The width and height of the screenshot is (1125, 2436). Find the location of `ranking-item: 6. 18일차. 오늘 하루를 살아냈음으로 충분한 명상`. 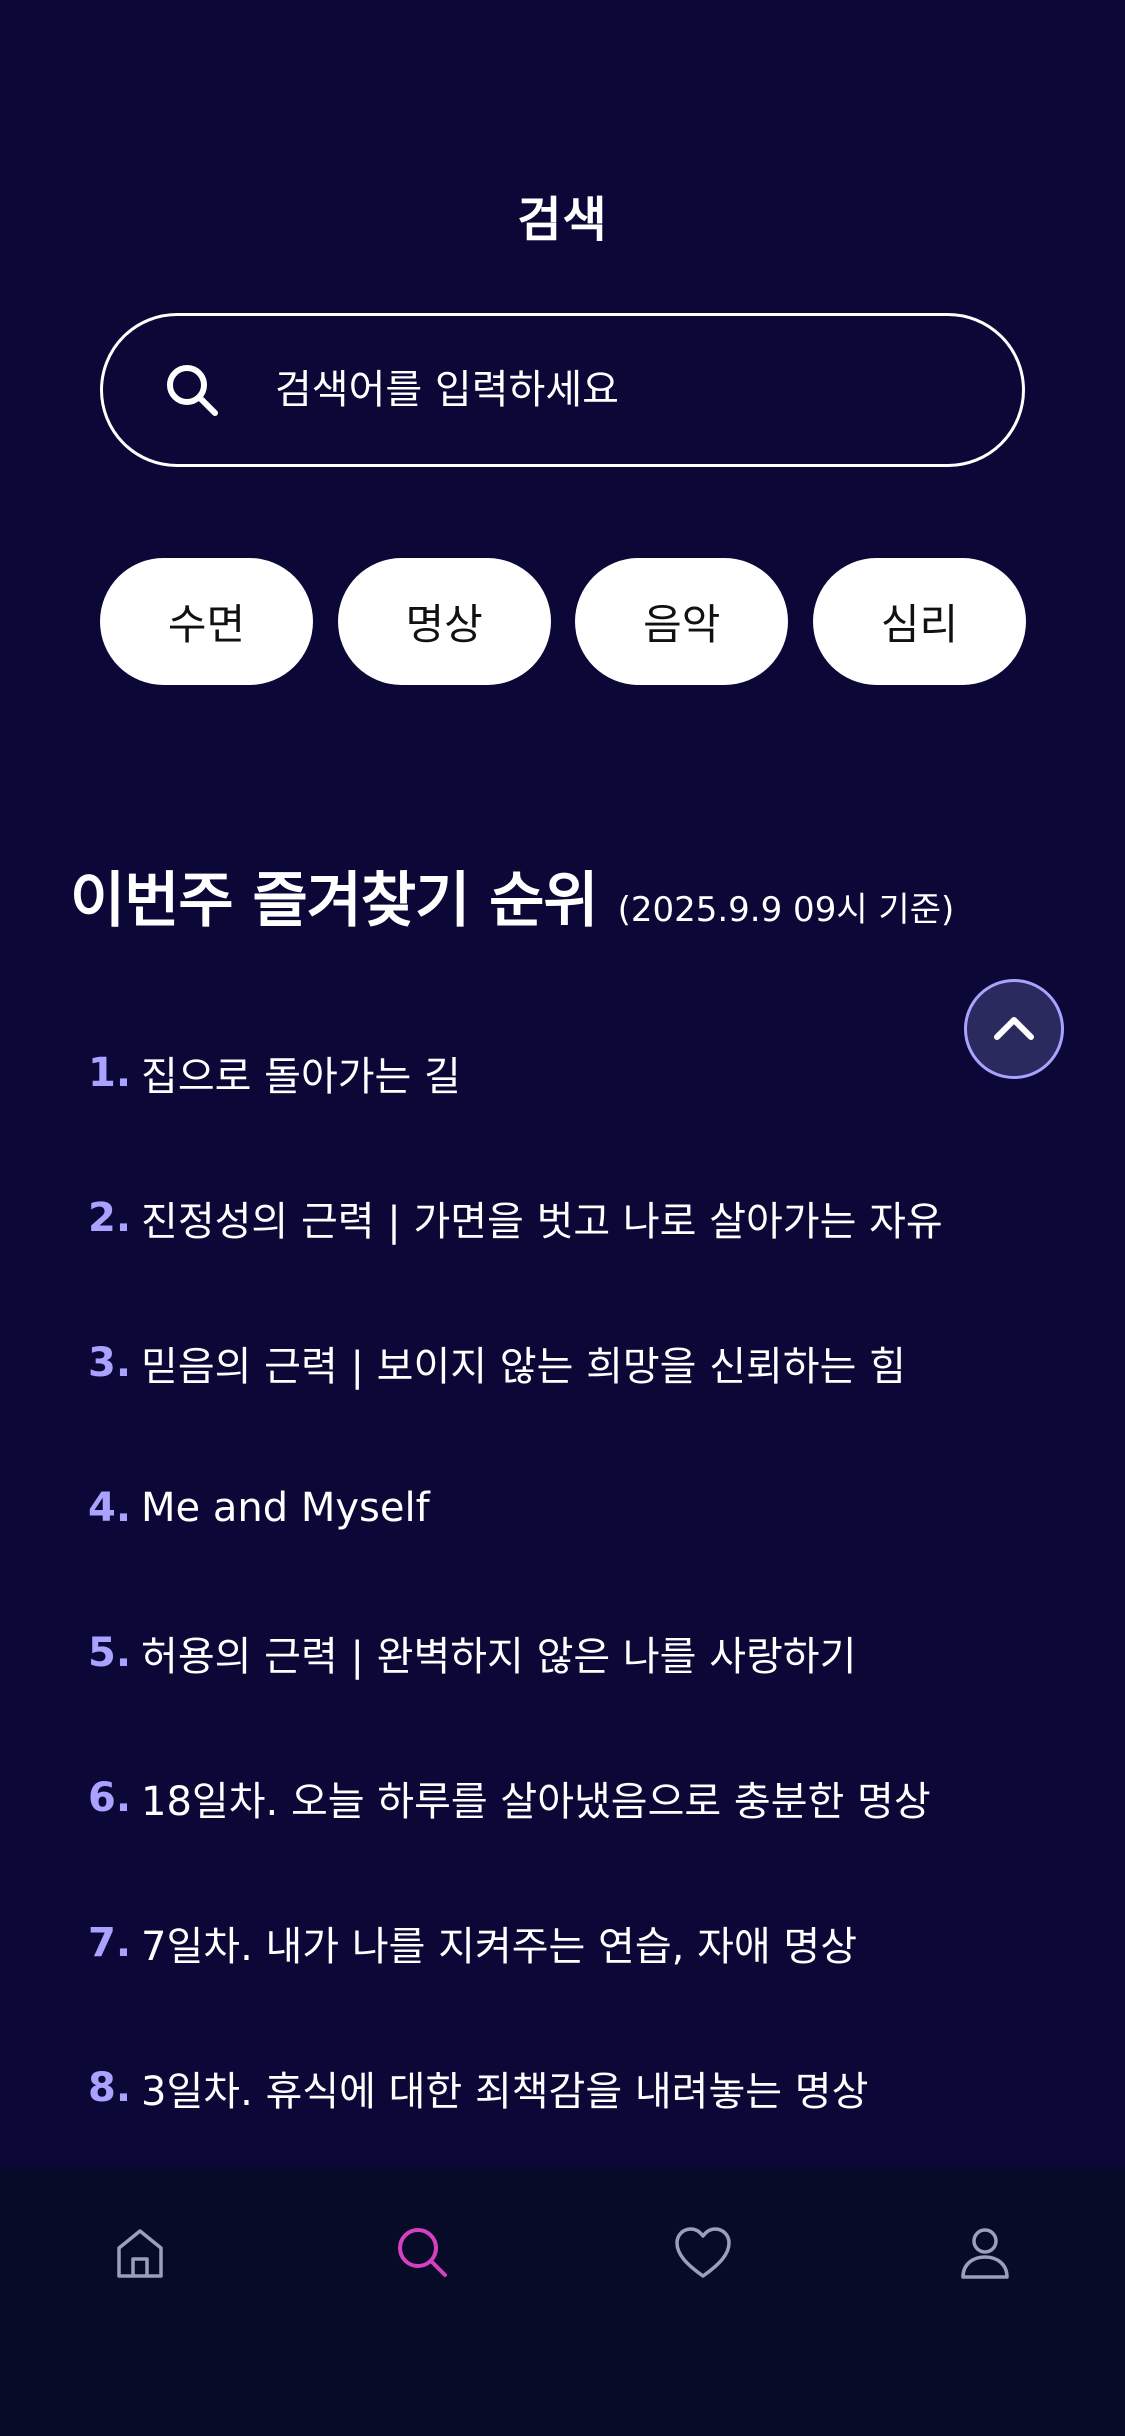

ranking-item: 6. 18일차. 오늘 하루를 살아냈음으로 충분한 명상 is located at coordinates (568, 1797).